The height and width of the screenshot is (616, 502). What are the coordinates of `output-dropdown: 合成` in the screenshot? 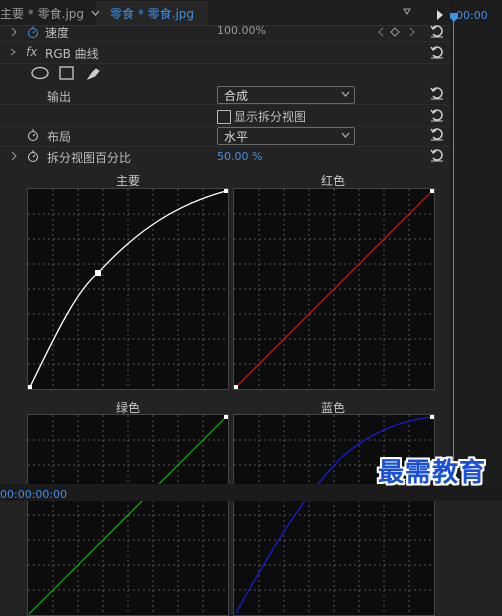 It's located at (286, 95).